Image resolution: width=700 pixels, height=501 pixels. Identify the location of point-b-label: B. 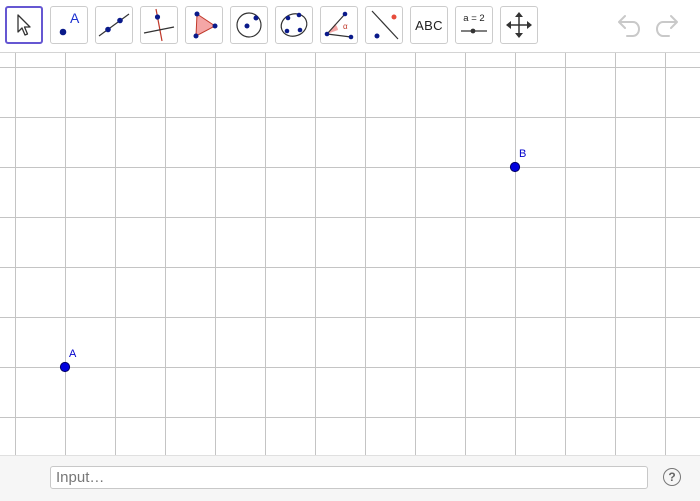
(523, 154).